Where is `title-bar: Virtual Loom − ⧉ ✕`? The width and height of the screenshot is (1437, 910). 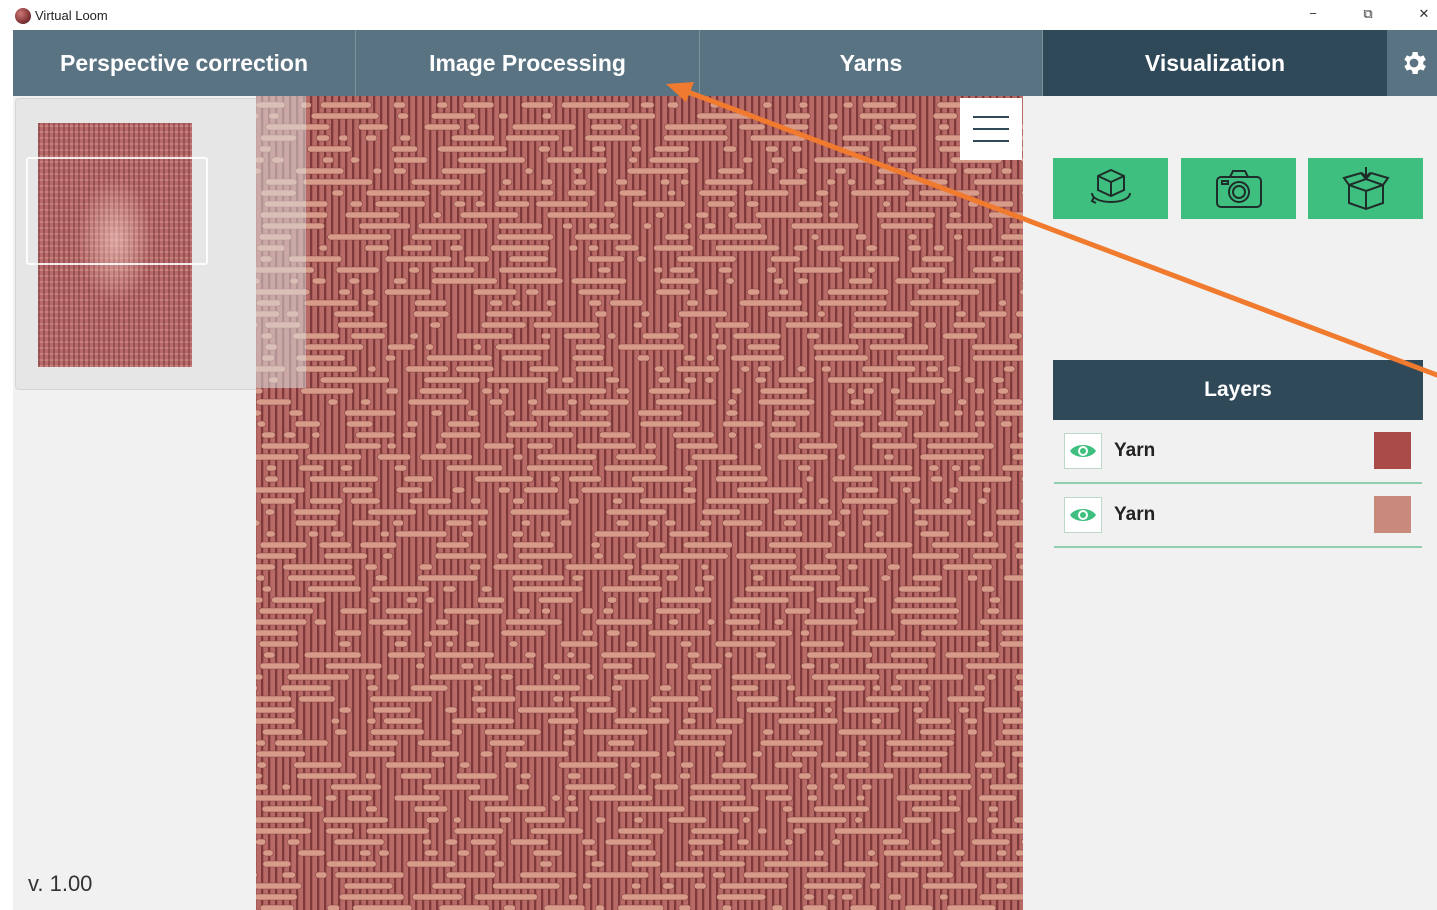
title-bar: Virtual Loom − ⧉ ✕ is located at coordinates (718, 15).